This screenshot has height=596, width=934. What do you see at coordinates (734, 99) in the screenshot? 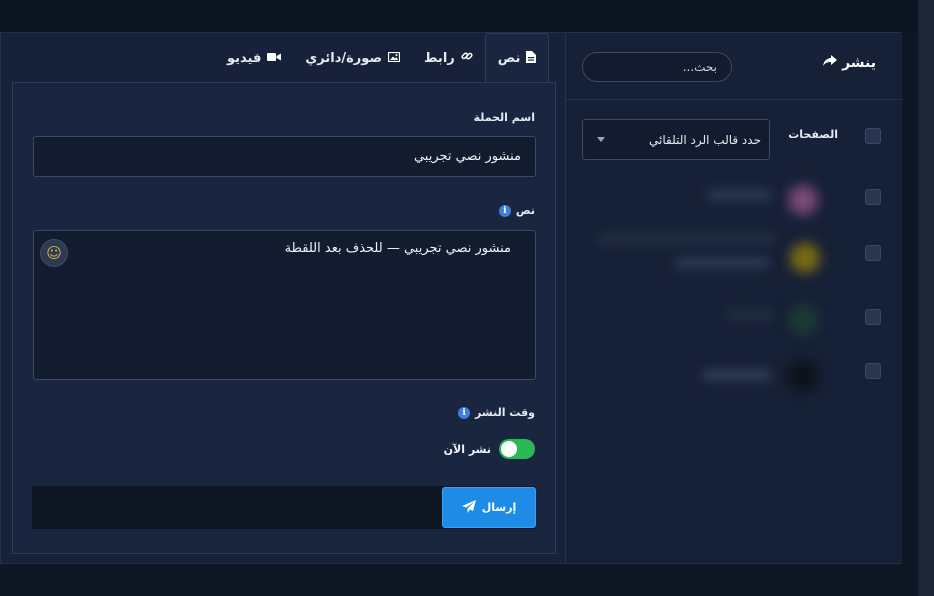
I see `panel-divider` at bounding box center [734, 99].